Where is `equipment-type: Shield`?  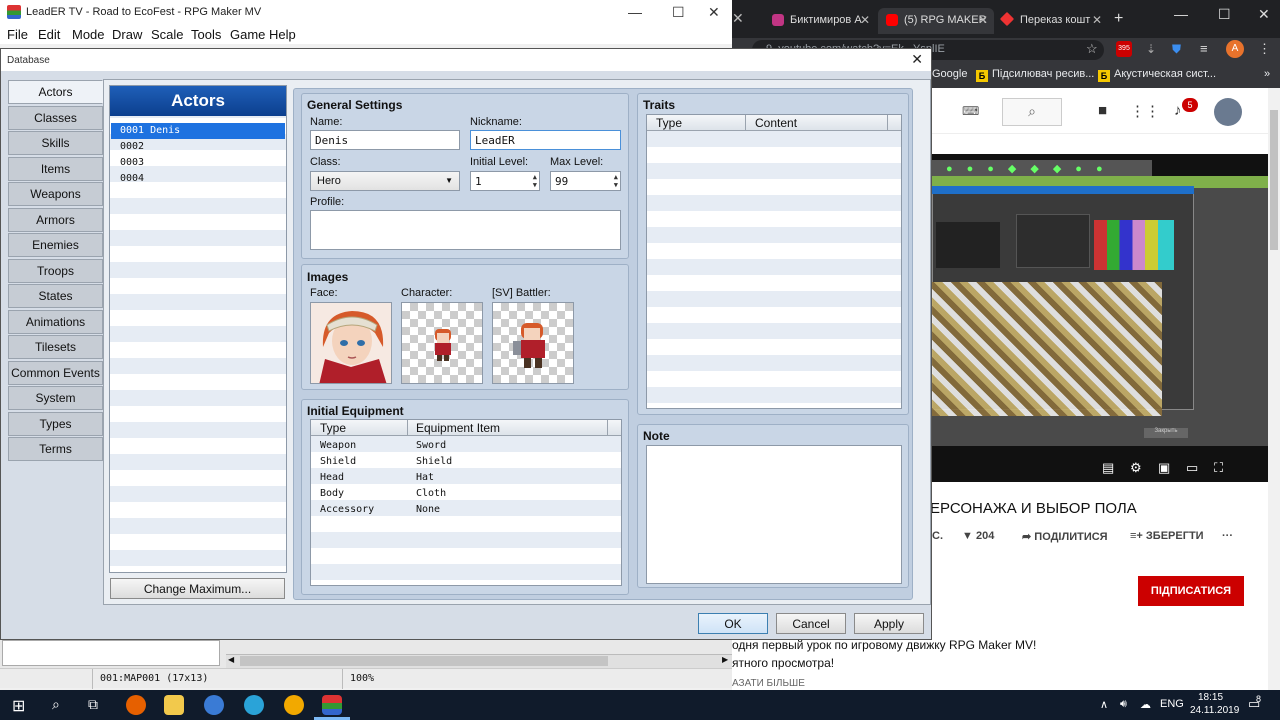 equipment-type: Shield is located at coordinates (338, 461).